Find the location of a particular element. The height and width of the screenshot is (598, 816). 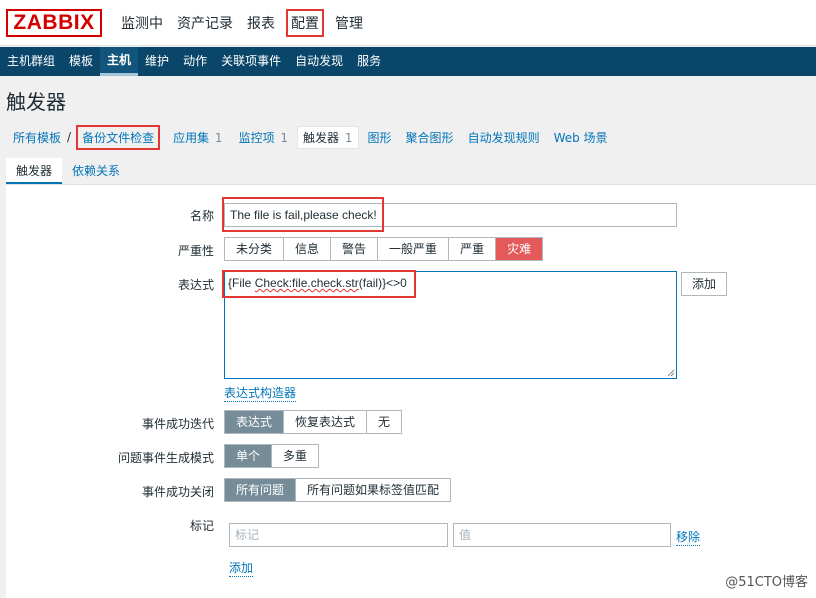

tag-name-input: 标记 is located at coordinates (338, 535).